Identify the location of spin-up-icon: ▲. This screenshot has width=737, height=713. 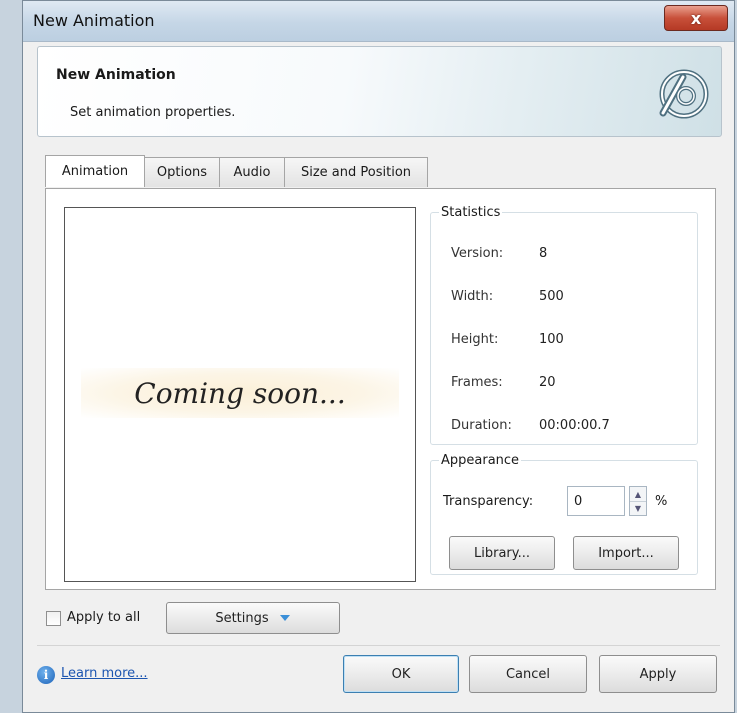
(638, 494).